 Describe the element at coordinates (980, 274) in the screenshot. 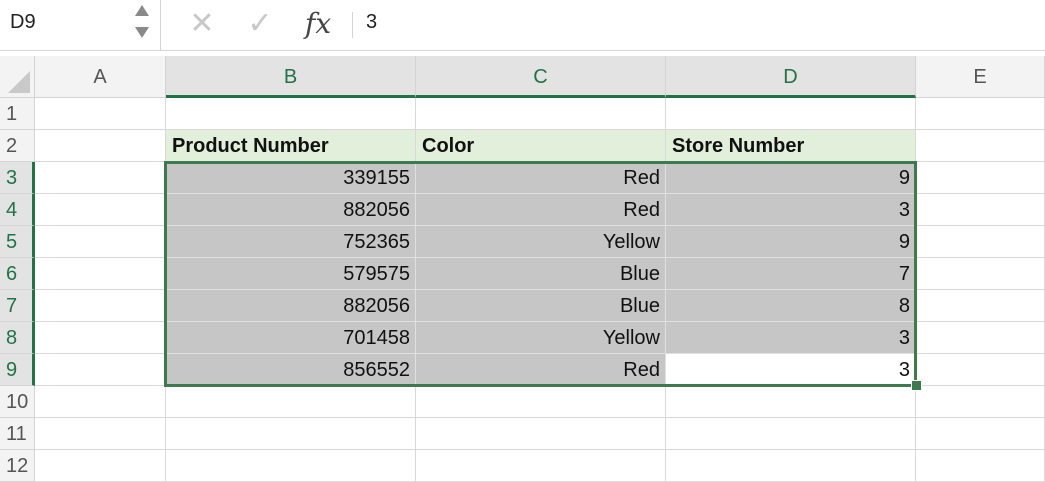

I see `cell-e6` at that location.